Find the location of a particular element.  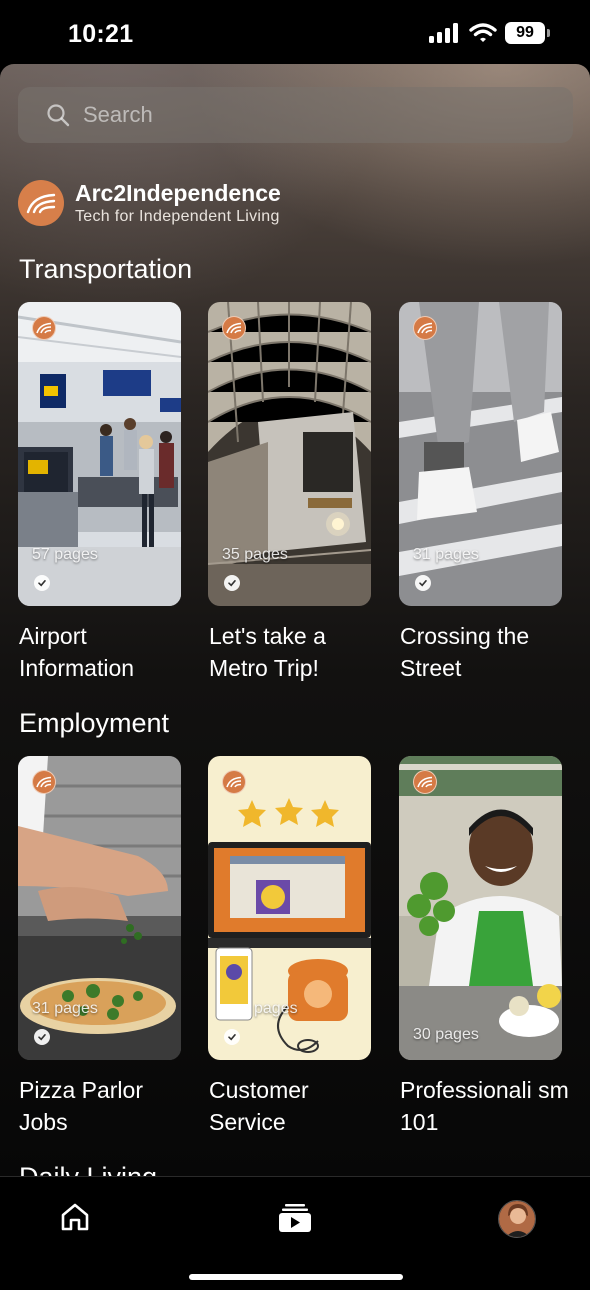

brand-name: Arc2Independence is located at coordinates (178, 193).